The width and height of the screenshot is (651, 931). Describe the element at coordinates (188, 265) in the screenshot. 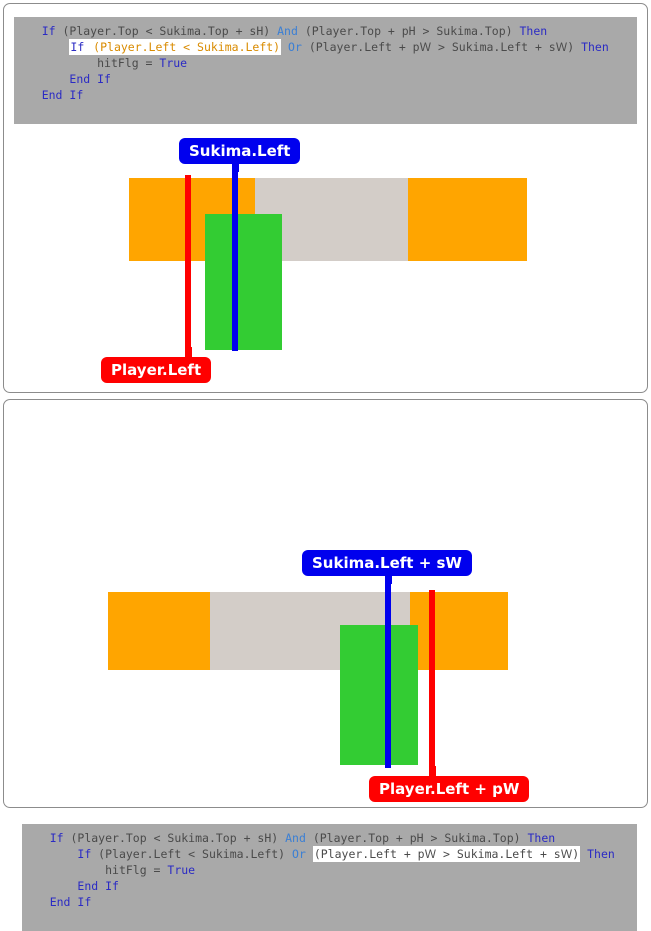

I see `player-left-marker-line` at that location.